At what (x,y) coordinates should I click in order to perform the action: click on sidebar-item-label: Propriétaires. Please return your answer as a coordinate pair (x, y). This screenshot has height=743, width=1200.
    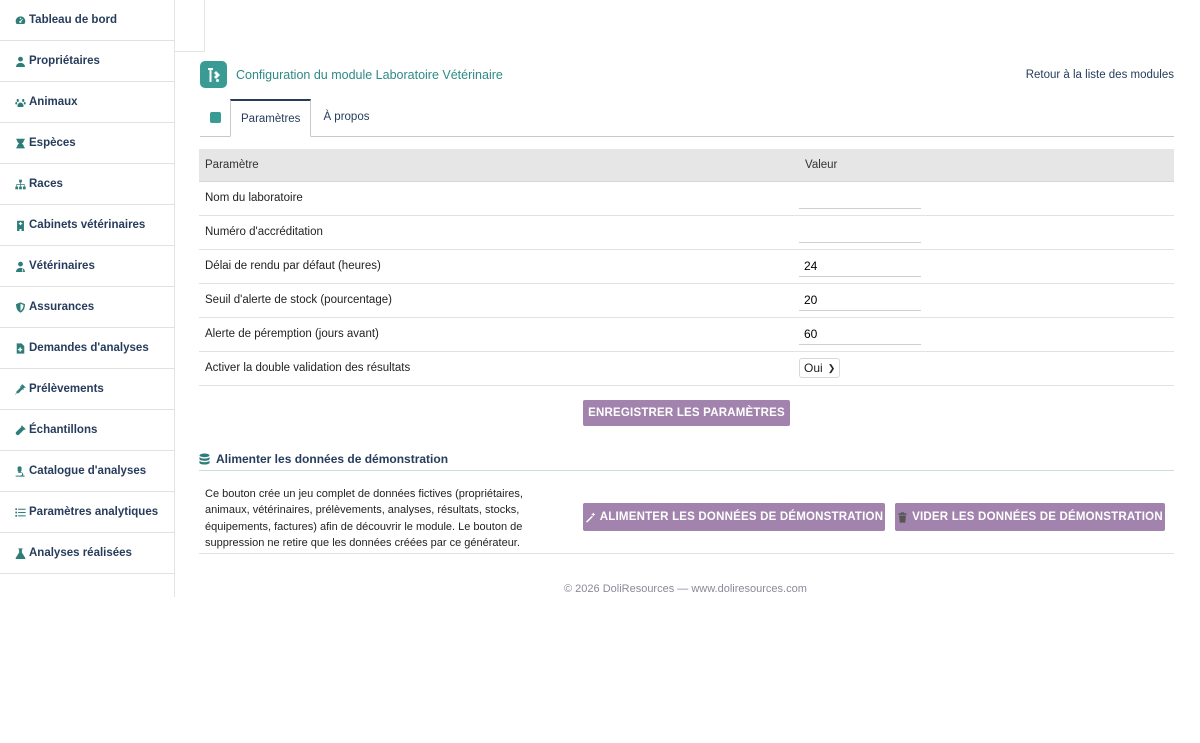
    Looking at the image, I should click on (64, 61).